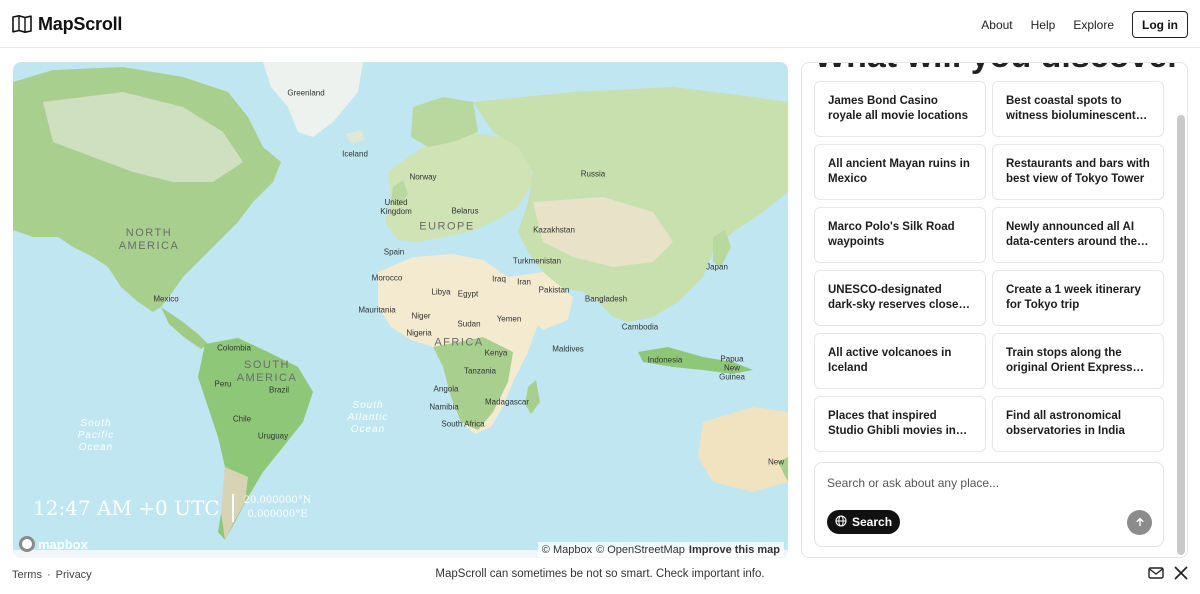  What do you see at coordinates (1156, 575) in the screenshot?
I see `mail-icon` at bounding box center [1156, 575].